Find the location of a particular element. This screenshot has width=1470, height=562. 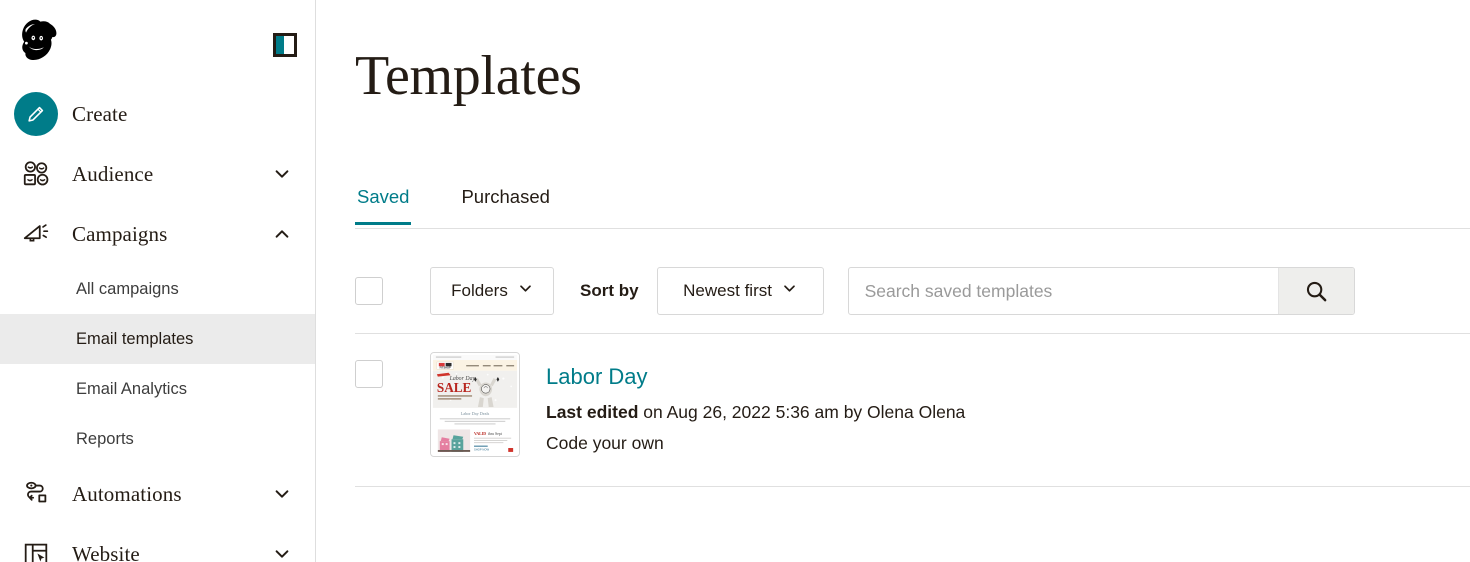

mailchimp-freddie-logo is located at coordinates (39, 41).